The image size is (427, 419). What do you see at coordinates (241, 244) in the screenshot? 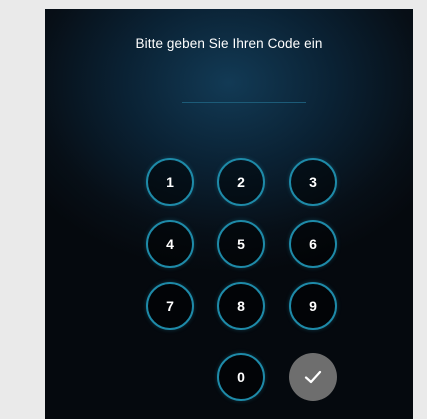
I see `key-5-button: 5` at bounding box center [241, 244].